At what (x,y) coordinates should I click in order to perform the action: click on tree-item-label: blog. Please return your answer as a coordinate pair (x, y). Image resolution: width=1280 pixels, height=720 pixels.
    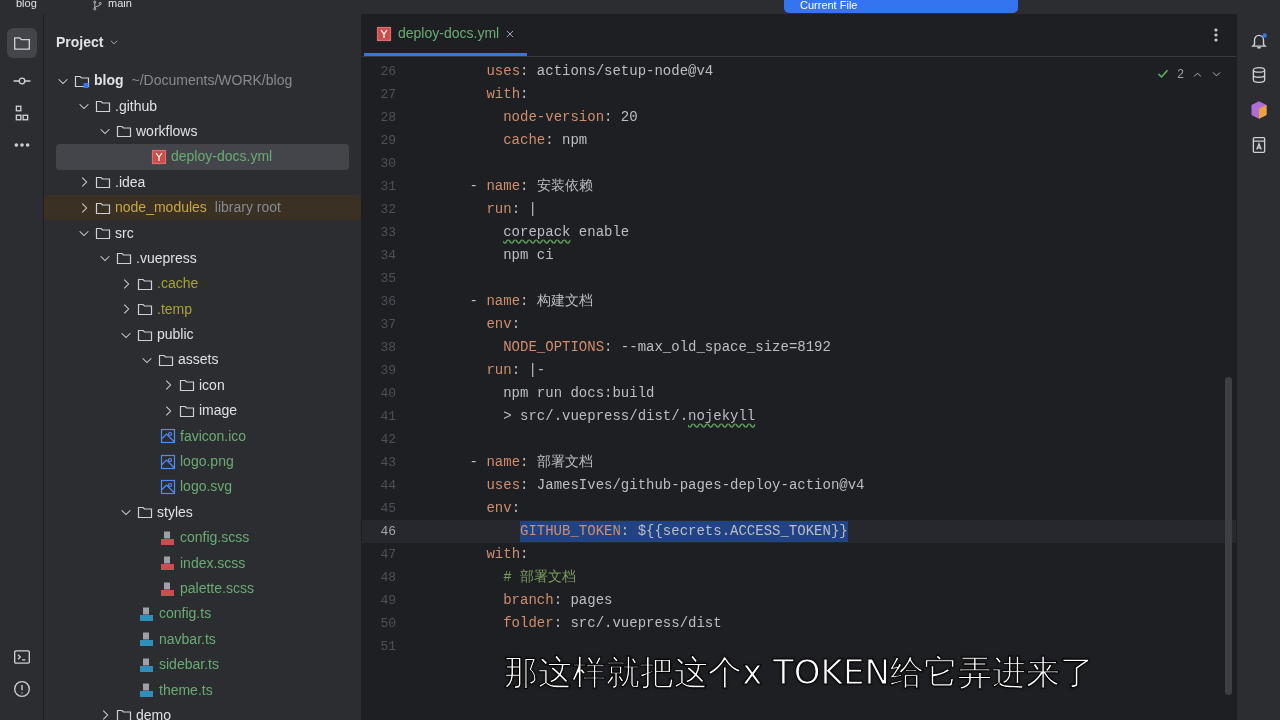
    Looking at the image, I should click on (109, 81).